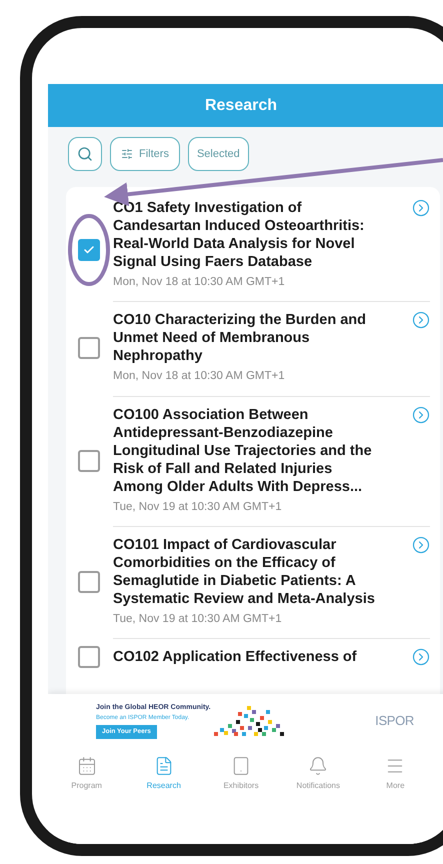 The image size is (443, 864). What do you see at coordinates (249, 721) in the screenshot?
I see `crowd-drawing` at bounding box center [249, 721].